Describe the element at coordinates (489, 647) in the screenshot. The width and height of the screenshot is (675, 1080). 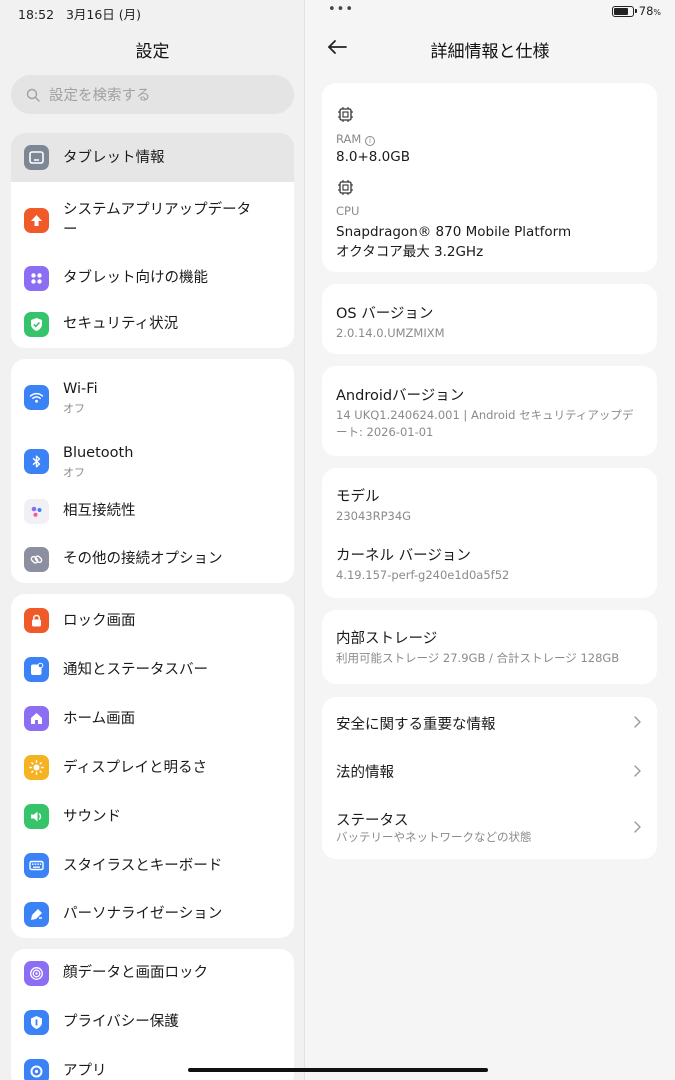
I see `spec-card-storage: 内部ストレージ 利用可能ストレージ 27.9GB / 合計ストレージ 128GB` at that location.